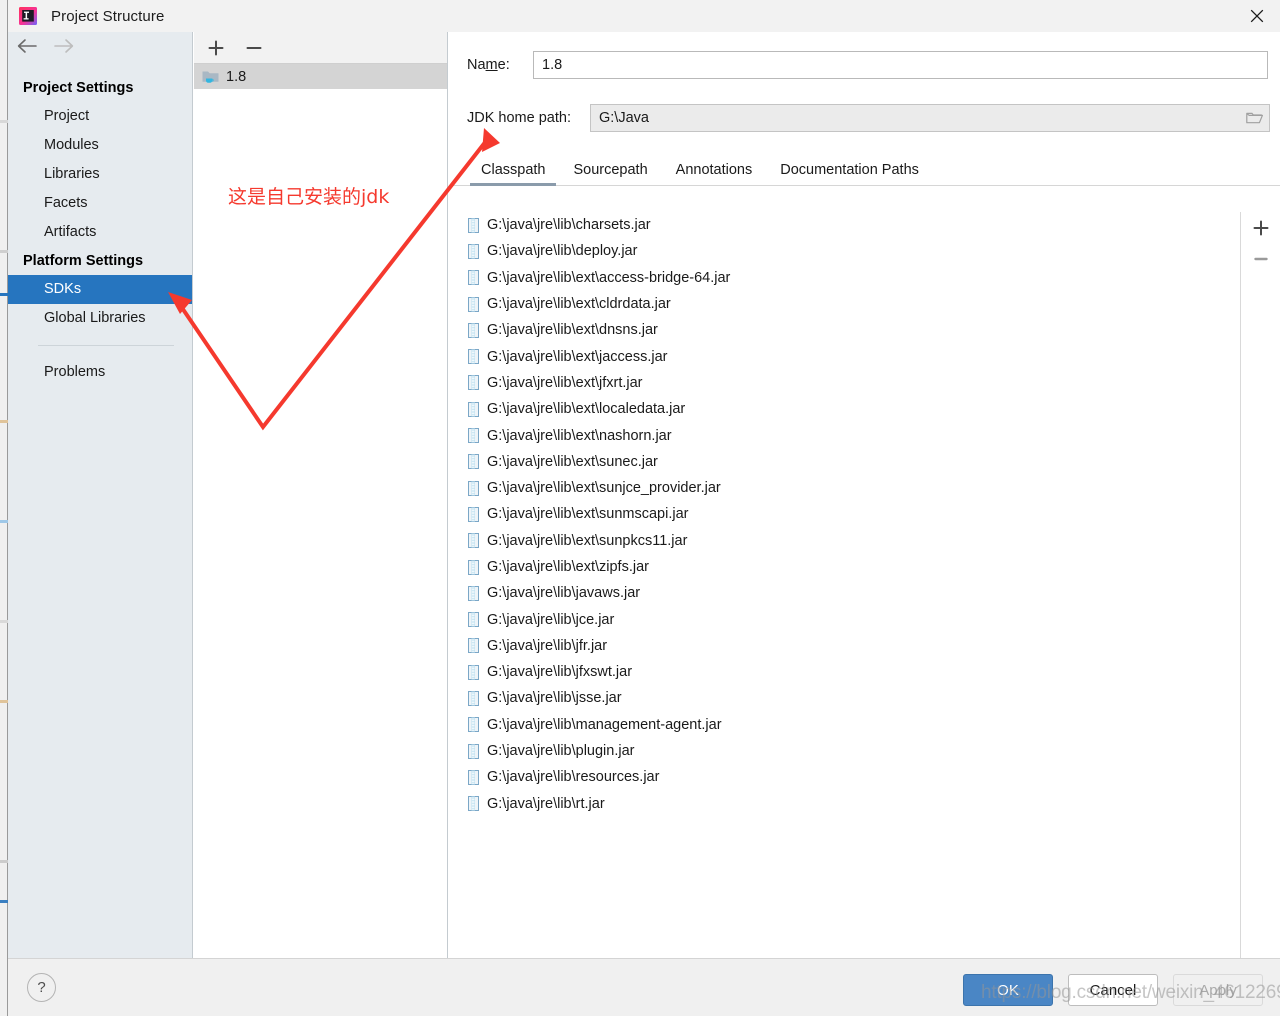 The image size is (1280, 1016). I want to click on classpath-entry: G:\java\jre\lib\ext\zipfs.jar, so click(850, 567).